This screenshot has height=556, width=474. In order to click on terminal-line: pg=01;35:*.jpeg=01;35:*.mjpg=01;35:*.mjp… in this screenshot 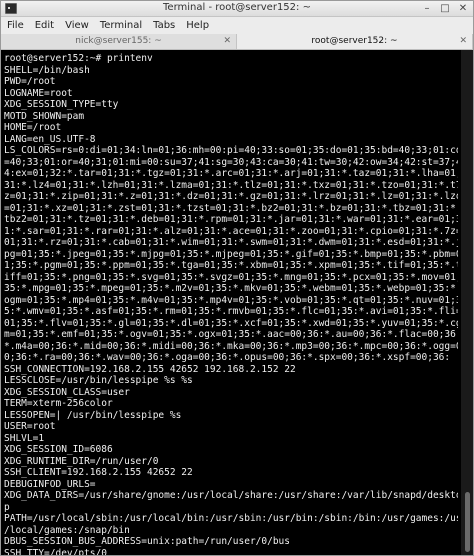, I will do `click(231, 254)`.